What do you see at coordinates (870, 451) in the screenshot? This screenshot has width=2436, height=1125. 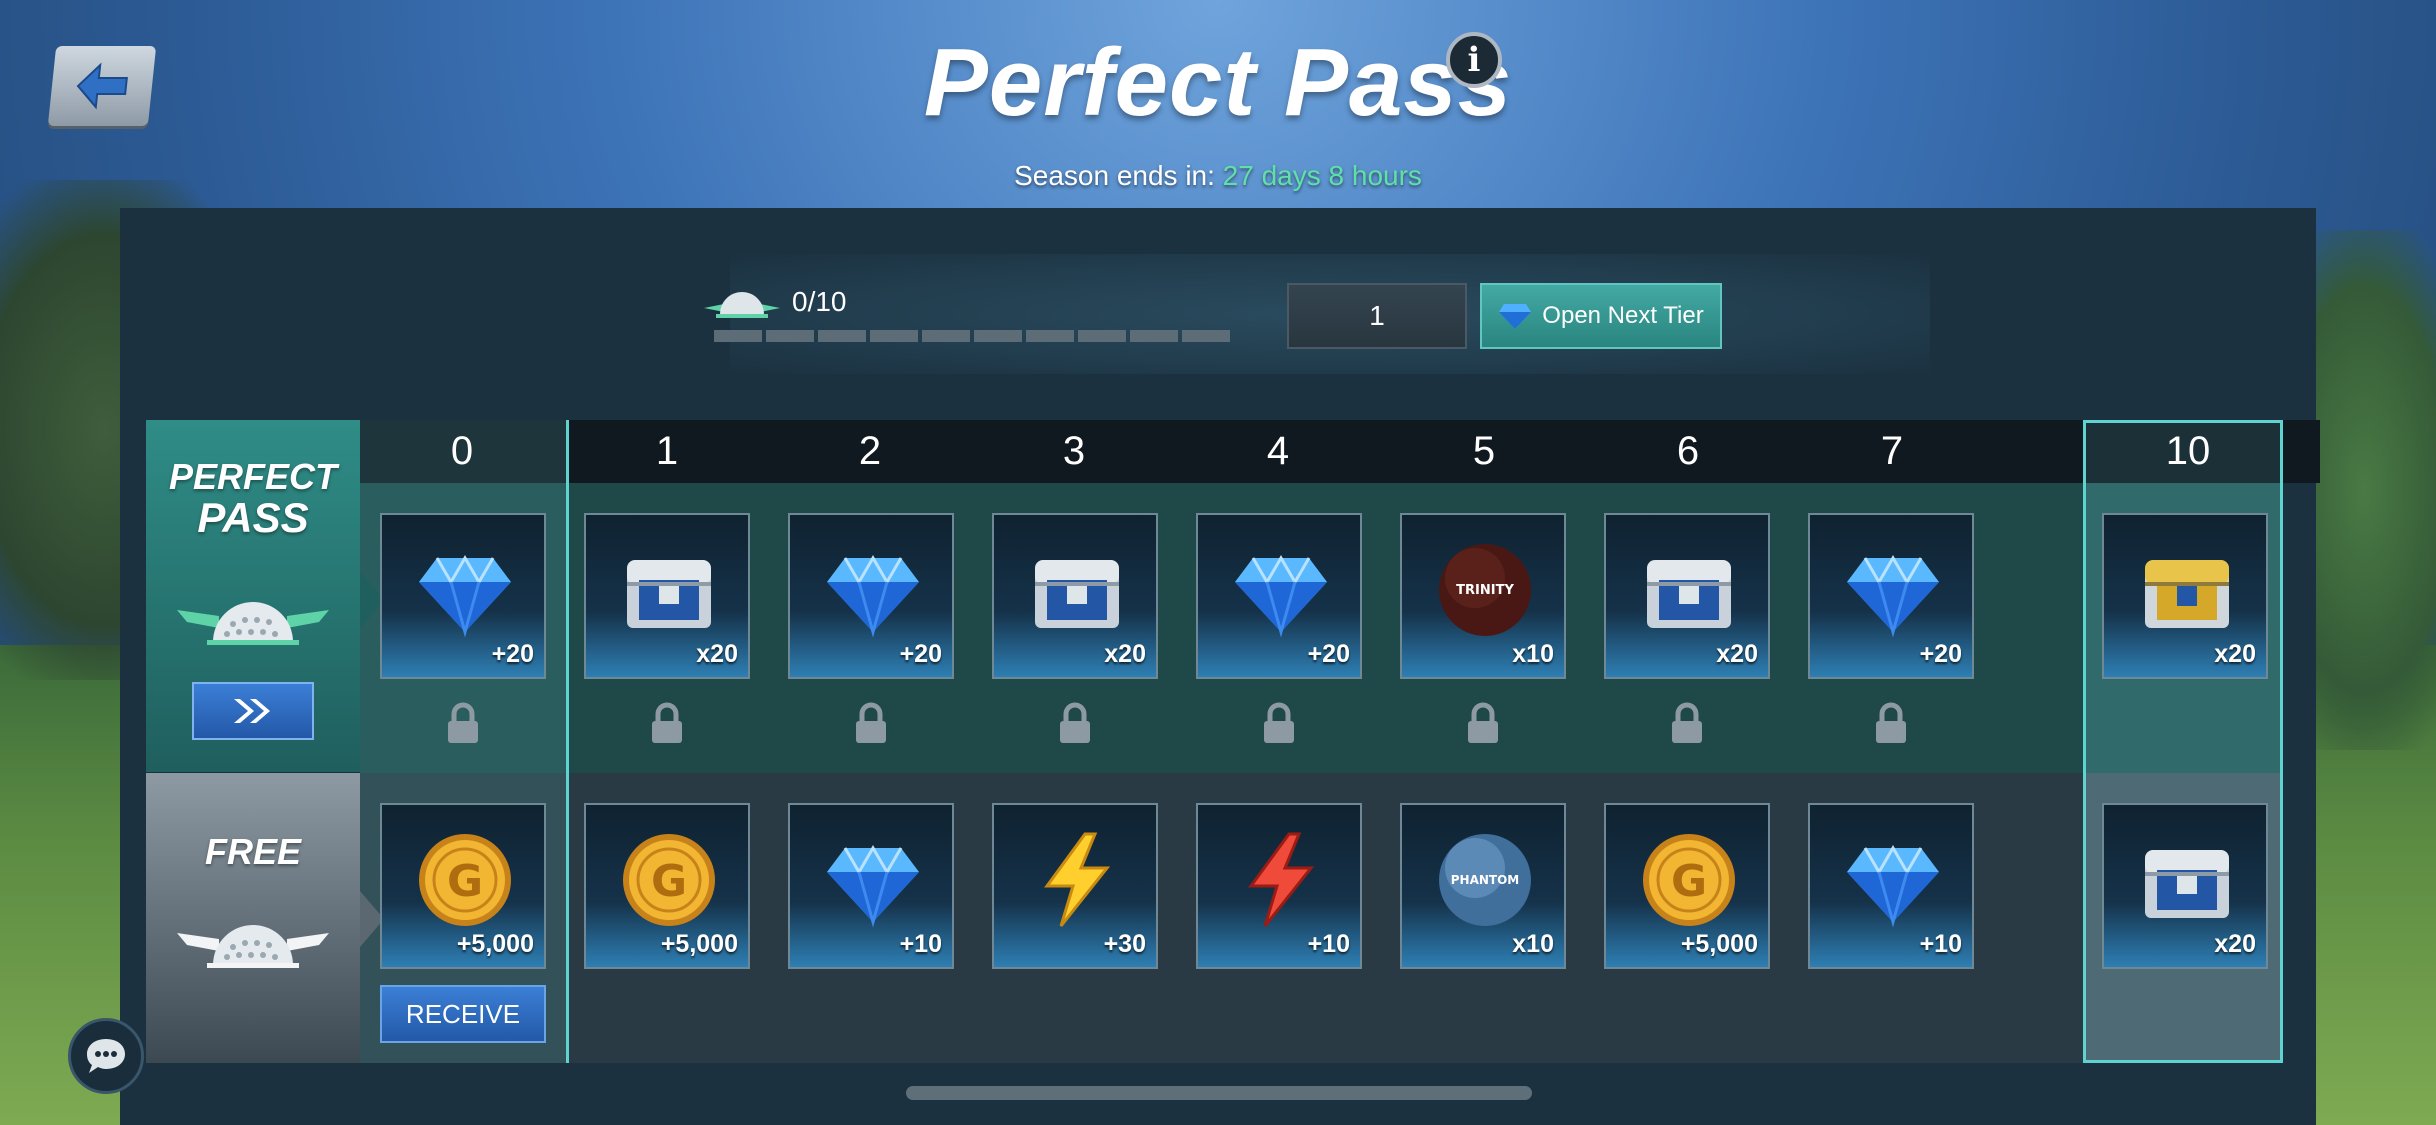 I see `tier-number: 2` at bounding box center [870, 451].